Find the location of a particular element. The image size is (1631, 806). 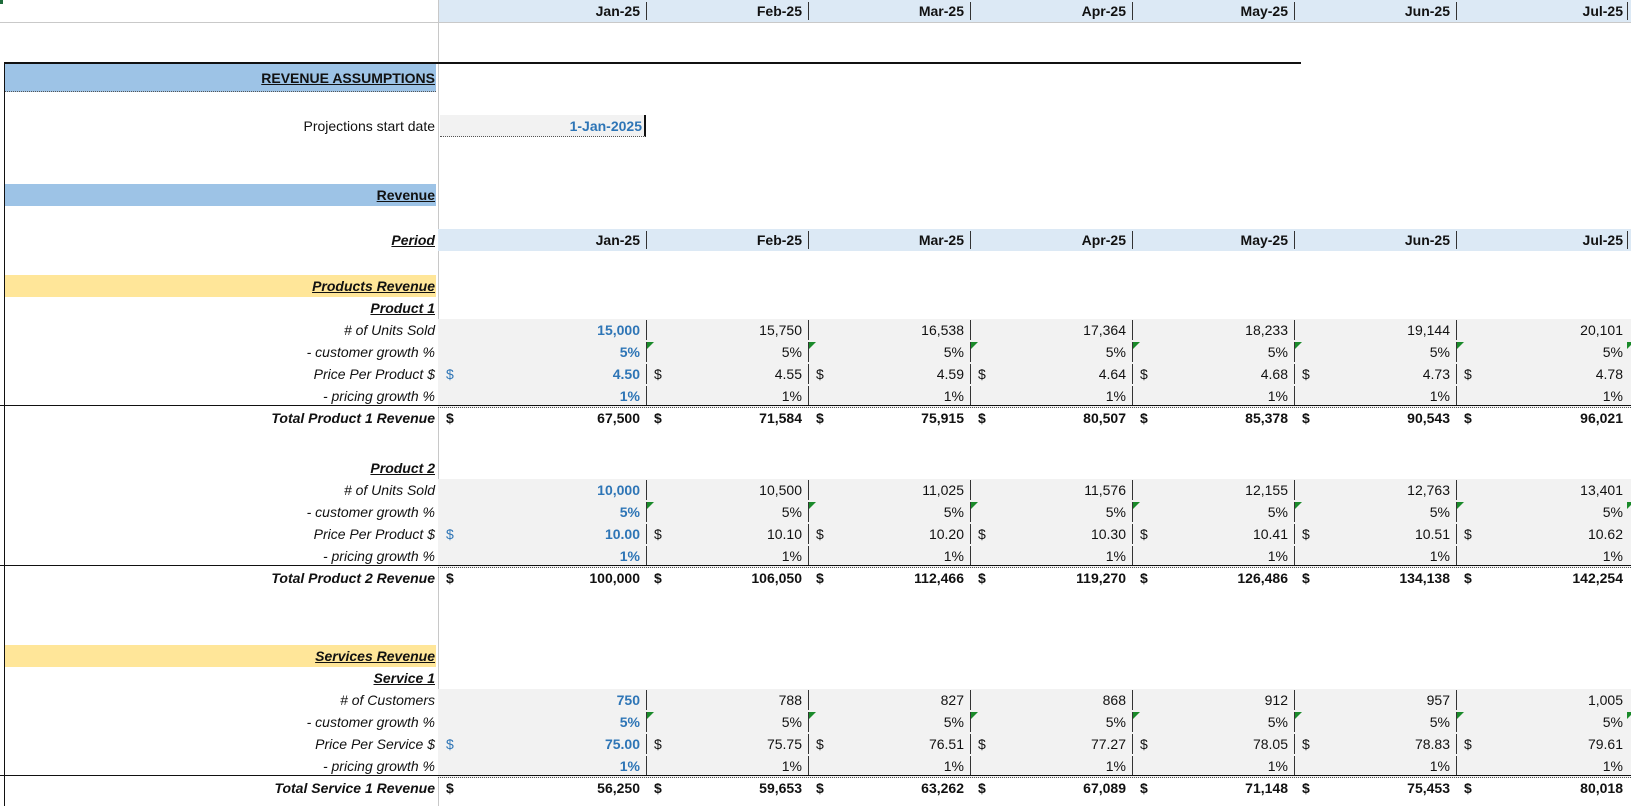

product2-price-cell: 10.00 is located at coordinates (543, 534).